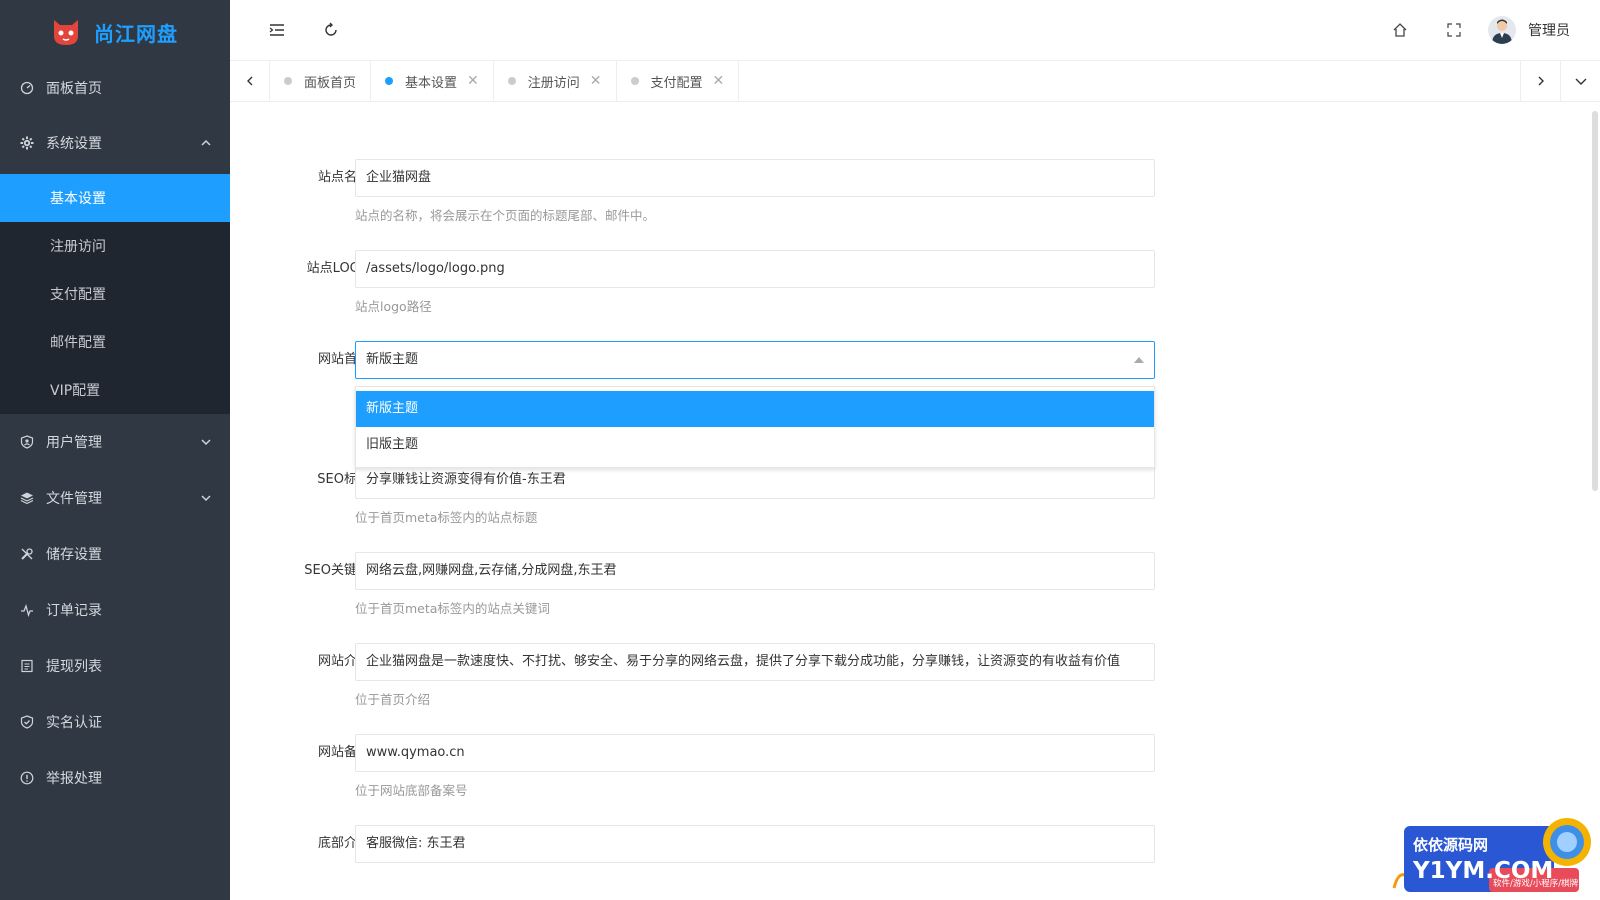  I want to click on tab-payment-config: 支付配置 ✕, so click(678, 81).